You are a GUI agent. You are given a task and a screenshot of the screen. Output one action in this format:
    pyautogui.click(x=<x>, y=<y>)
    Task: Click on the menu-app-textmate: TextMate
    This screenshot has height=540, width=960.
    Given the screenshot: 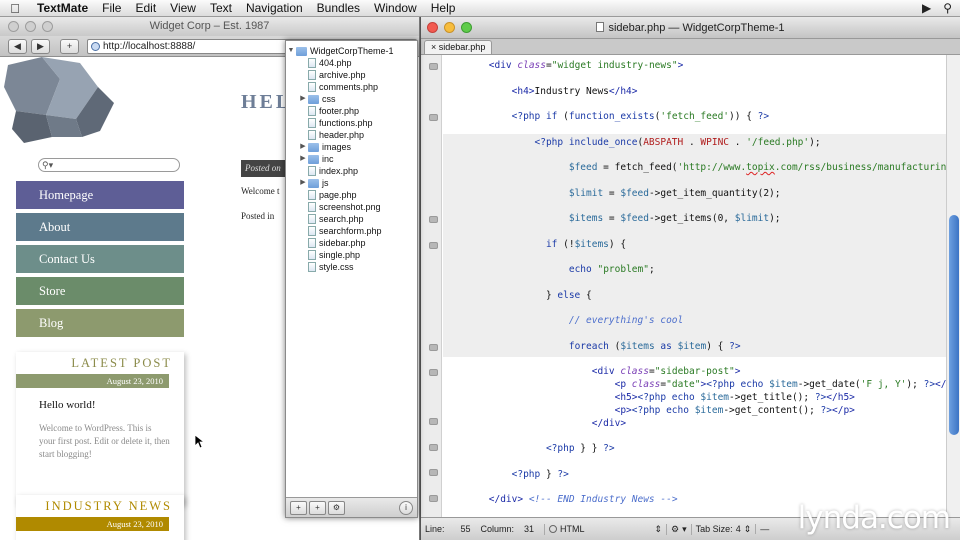 What is the action you would take?
    pyautogui.click(x=62, y=8)
    